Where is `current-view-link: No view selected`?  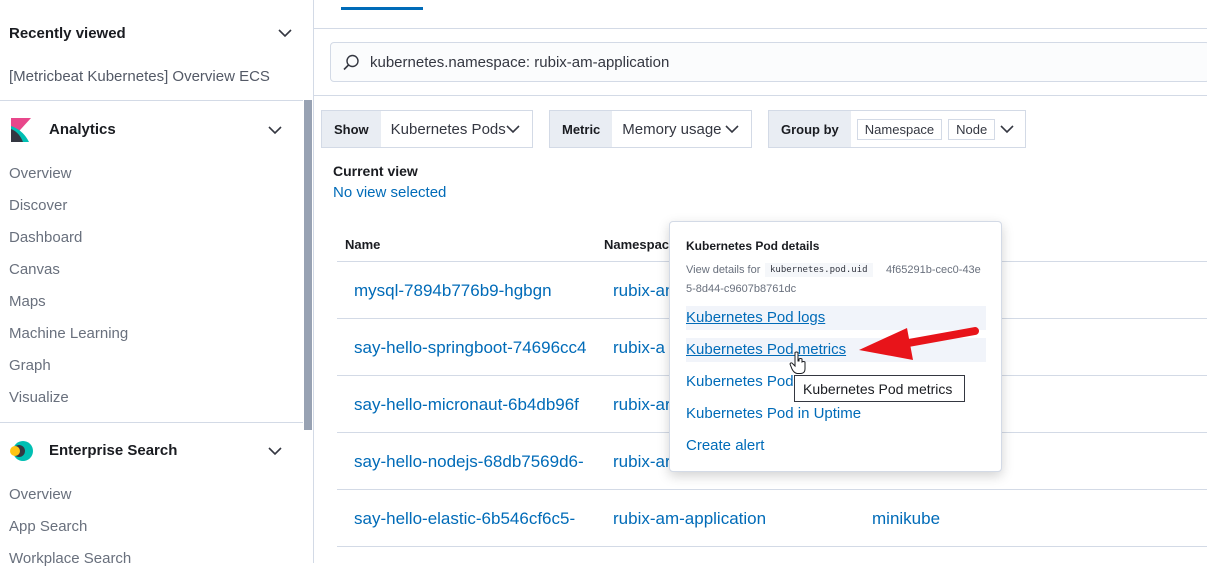 current-view-link: No view selected is located at coordinates (389, 192).